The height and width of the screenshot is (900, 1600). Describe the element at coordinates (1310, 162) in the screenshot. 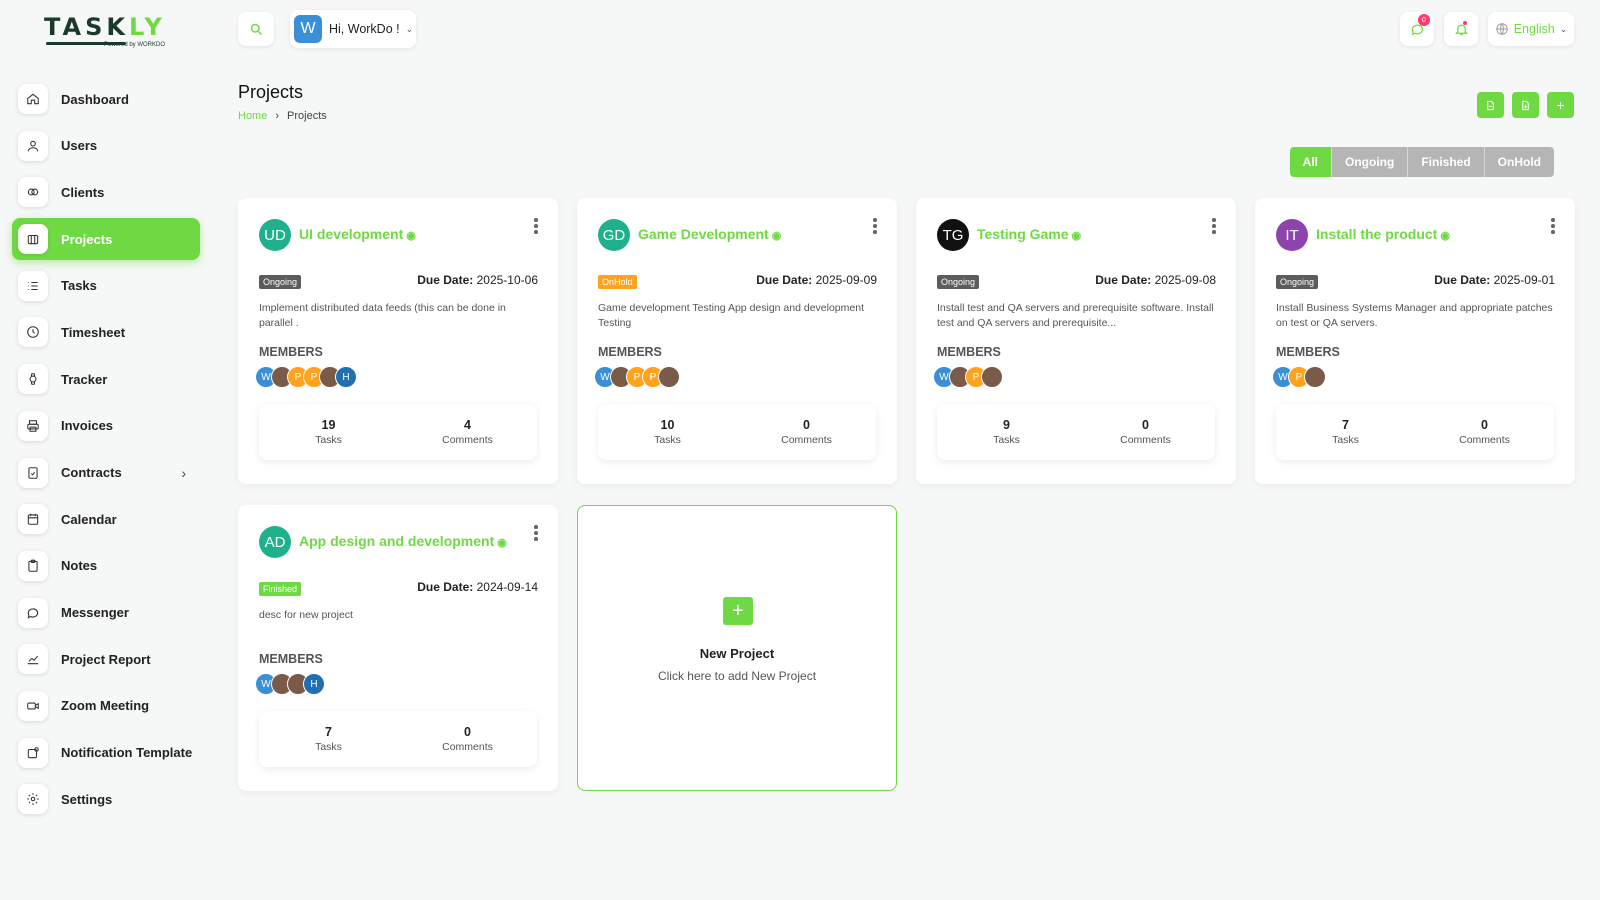

I see `filter-all: All` at that location.